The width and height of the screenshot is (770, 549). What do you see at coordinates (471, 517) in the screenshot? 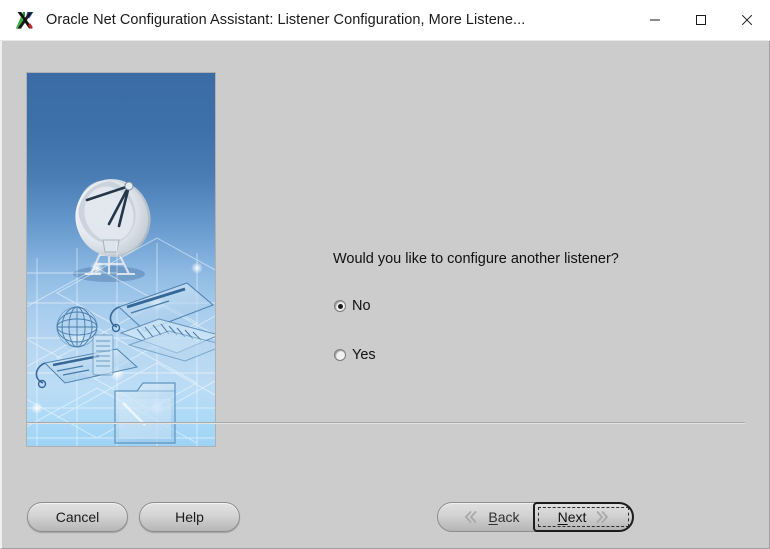
I see `chevron-double-left-icon` at bounding box center [471, 517].